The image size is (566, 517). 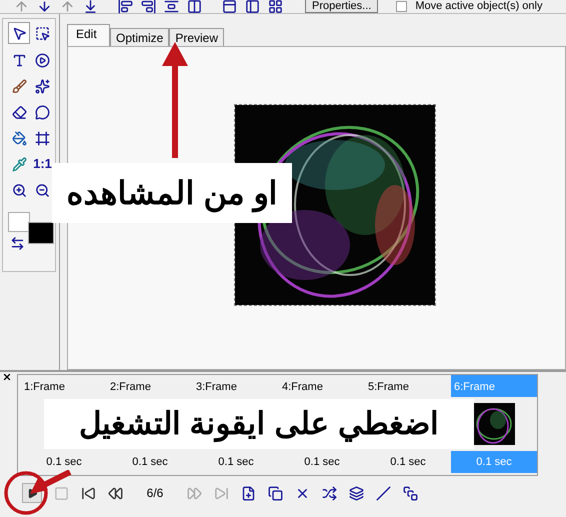 I want to click on arrow-to-bottom-icon, so click(x=90, y=7).